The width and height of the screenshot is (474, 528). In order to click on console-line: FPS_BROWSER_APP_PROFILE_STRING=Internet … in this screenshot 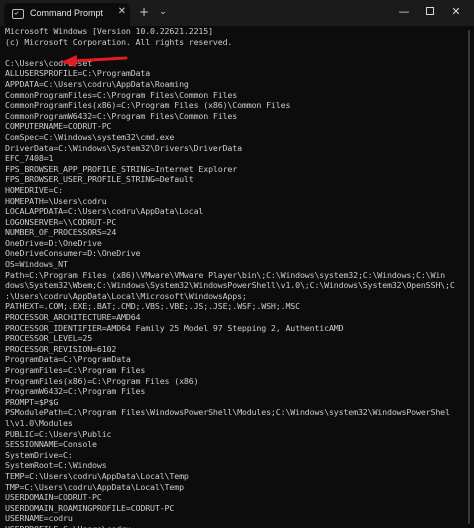, I will do `click(121, 168)`.